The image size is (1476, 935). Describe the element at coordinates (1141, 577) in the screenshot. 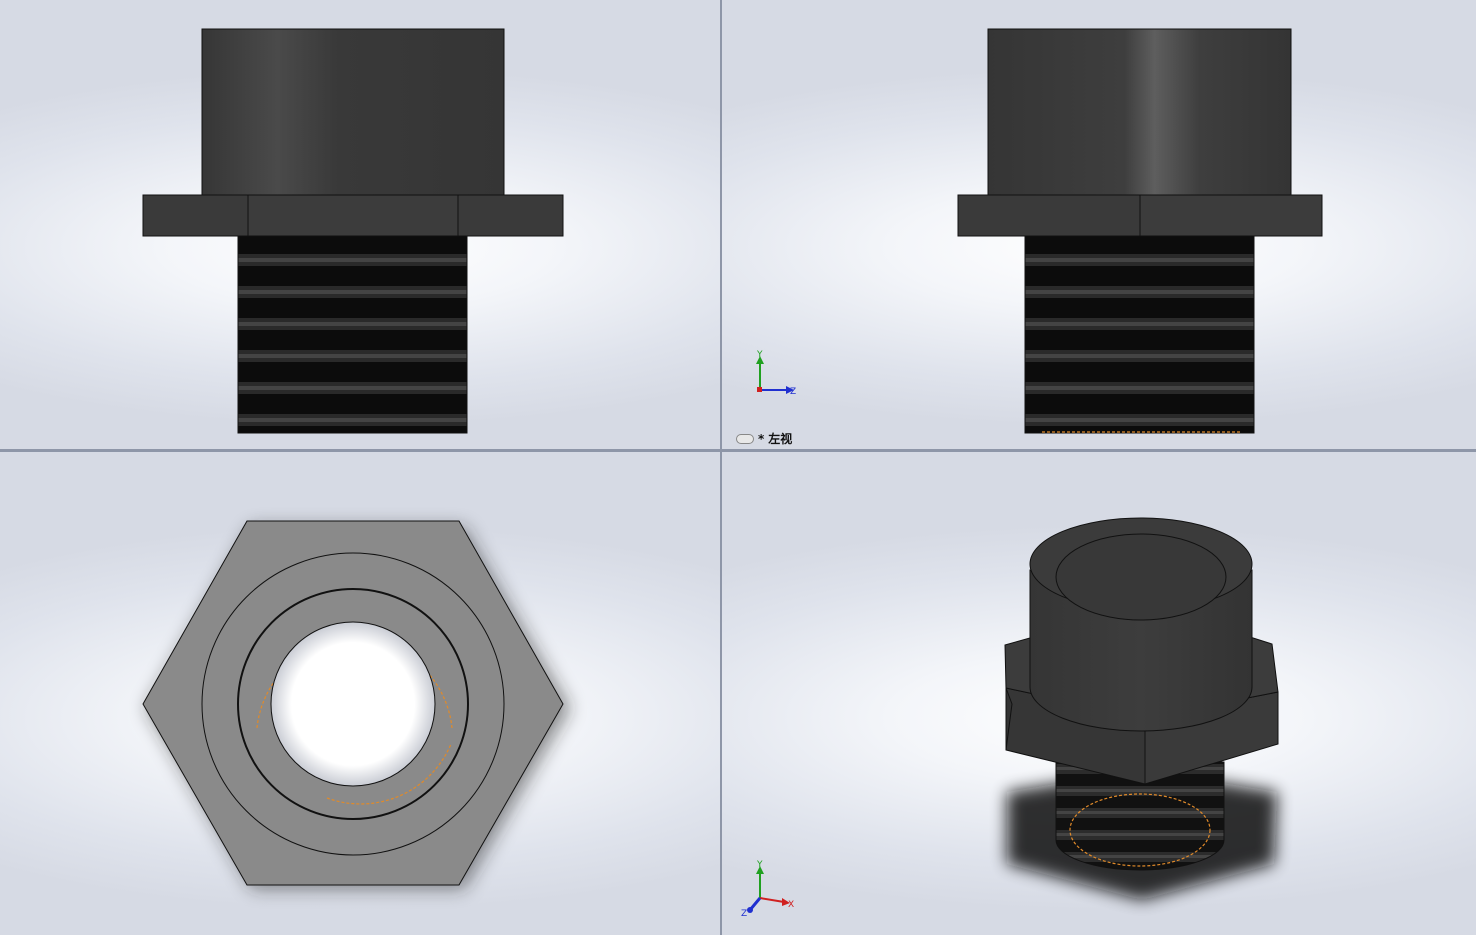

I see `iso-cap-bore` at that location.